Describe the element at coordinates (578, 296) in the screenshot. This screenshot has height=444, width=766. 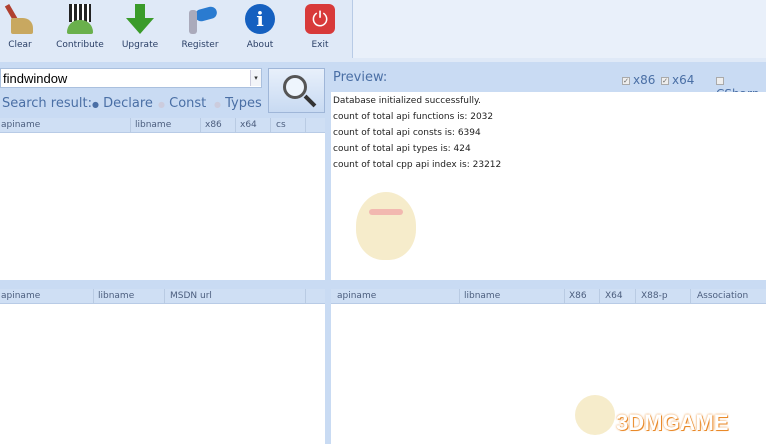
I see `column-x86: X86` at that location.